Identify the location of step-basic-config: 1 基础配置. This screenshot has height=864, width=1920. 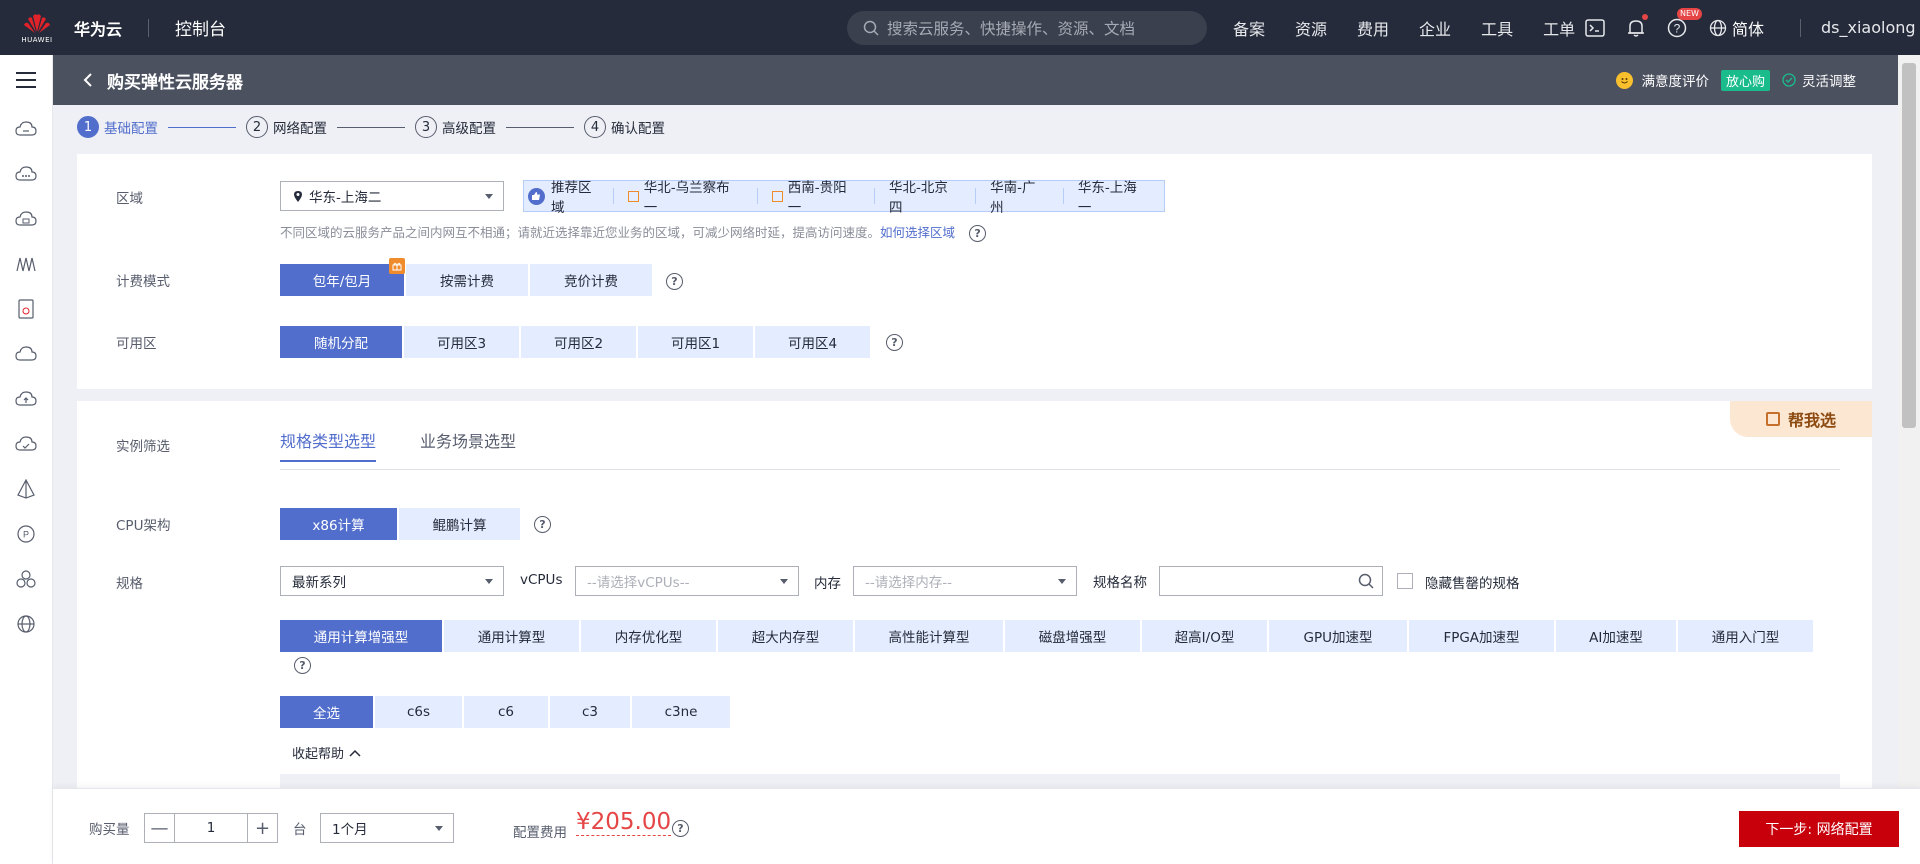
(117, 127).